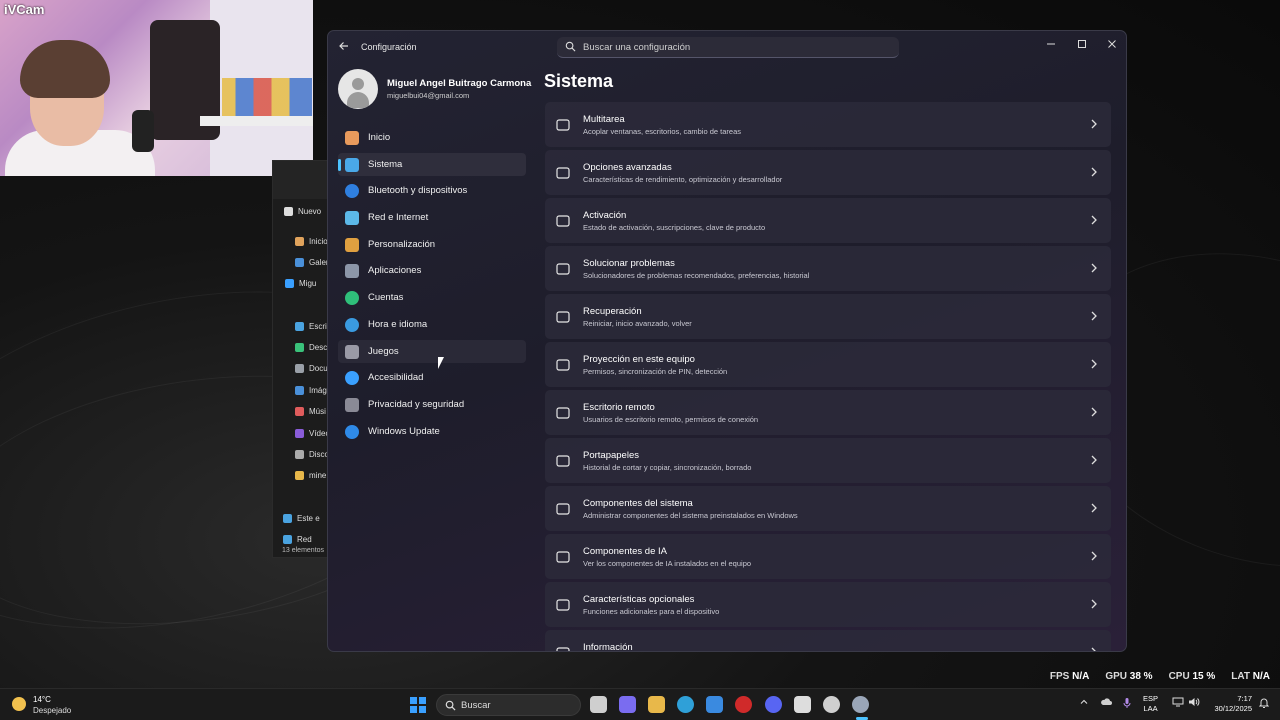 The width and height of the screenshot is (1280, 720). I want to click on sidebar-item-label: Hora e idioma, so click(398, 324).